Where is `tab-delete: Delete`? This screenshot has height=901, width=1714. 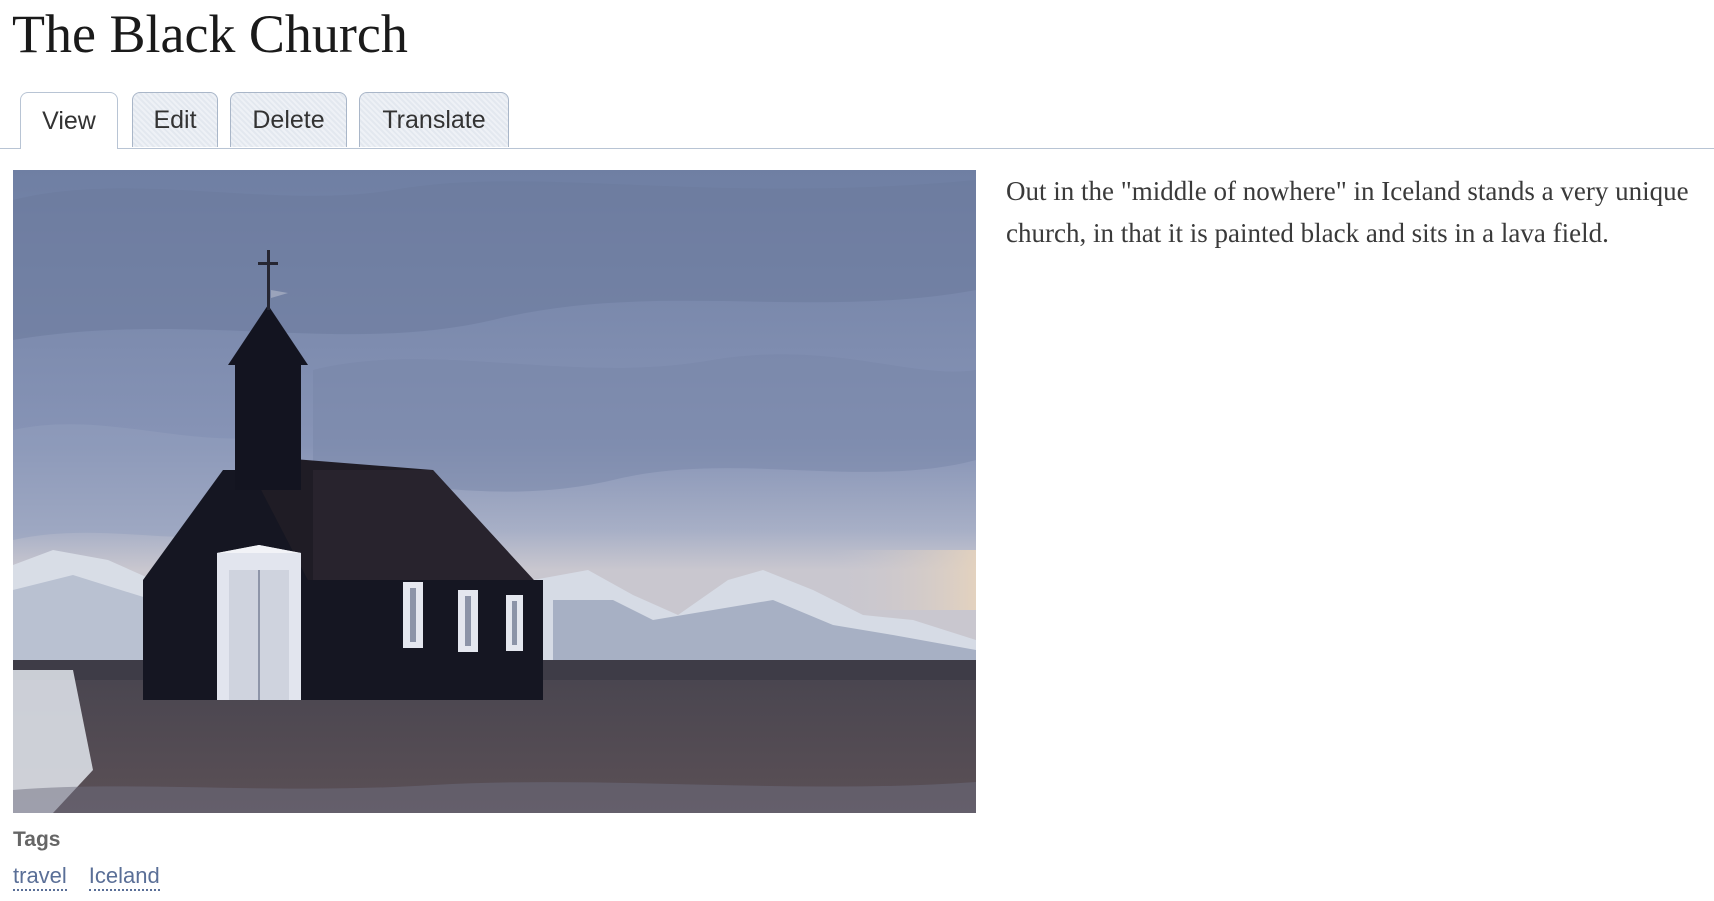
tab-delete: Delete is located at coordinates (288, 119).